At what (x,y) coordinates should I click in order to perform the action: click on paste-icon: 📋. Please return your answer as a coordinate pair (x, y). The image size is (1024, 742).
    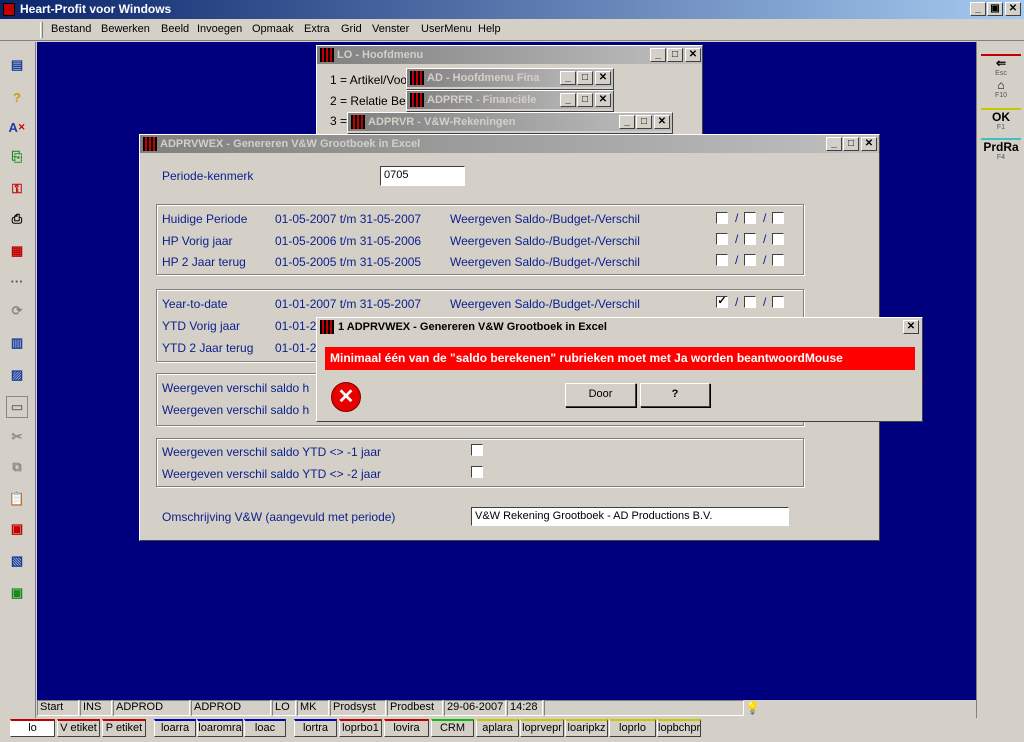
    Looking at the image, I should click on (17, 499).